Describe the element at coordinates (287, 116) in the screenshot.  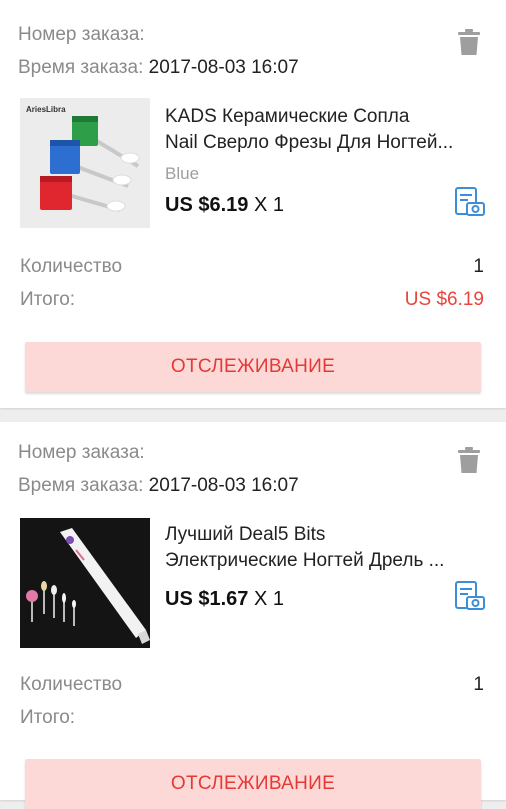
I see `product-title-line1: KADS Керамические Сопла` at that location.